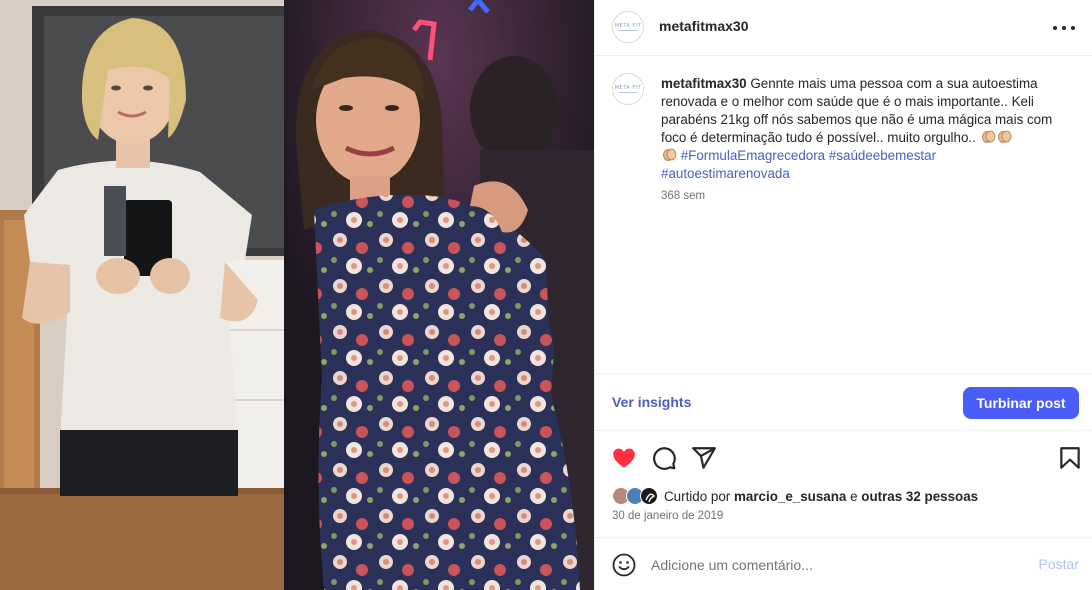  I want to click on hashtag-link: #saúdeebemestar, so click(882, 155).